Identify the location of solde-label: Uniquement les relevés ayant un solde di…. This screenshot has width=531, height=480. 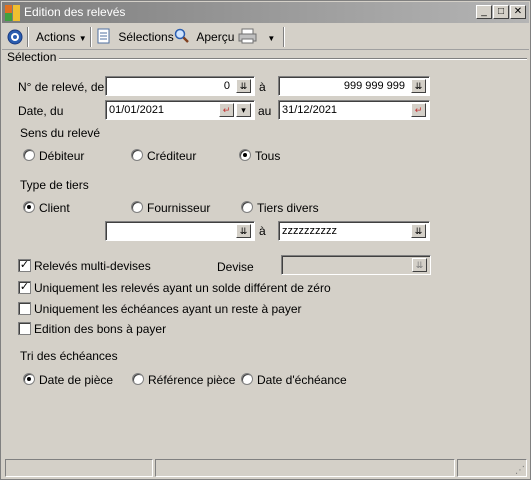
(182, 288).